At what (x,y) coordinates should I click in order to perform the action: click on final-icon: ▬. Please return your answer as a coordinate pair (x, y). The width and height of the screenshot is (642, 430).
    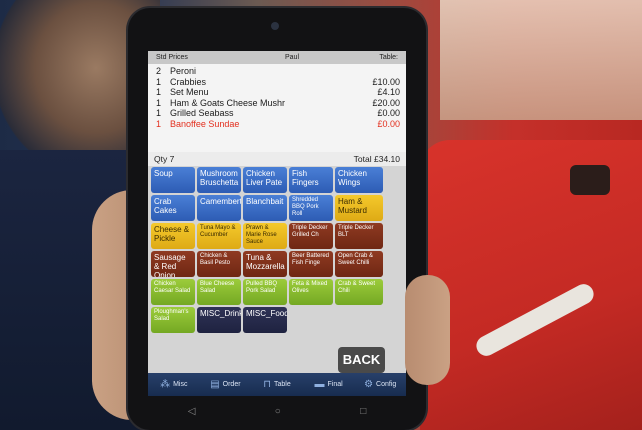
    Looking at the image, I should click on (319, 384).